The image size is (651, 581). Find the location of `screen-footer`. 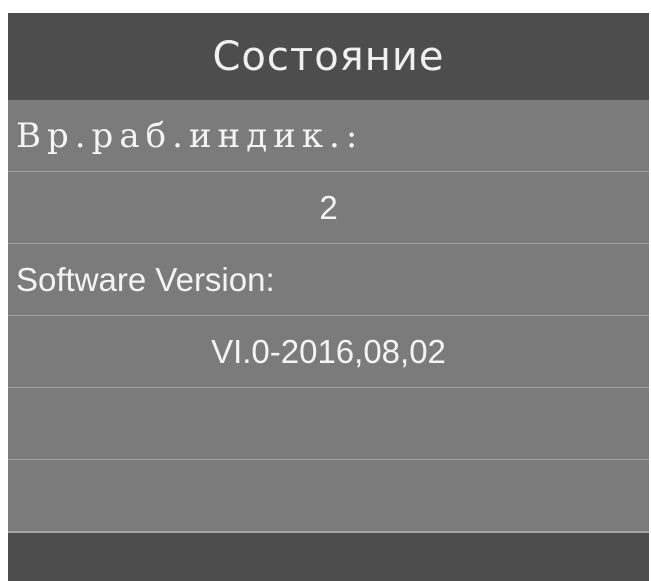

screen-footer is located at coordinates (328, 556).